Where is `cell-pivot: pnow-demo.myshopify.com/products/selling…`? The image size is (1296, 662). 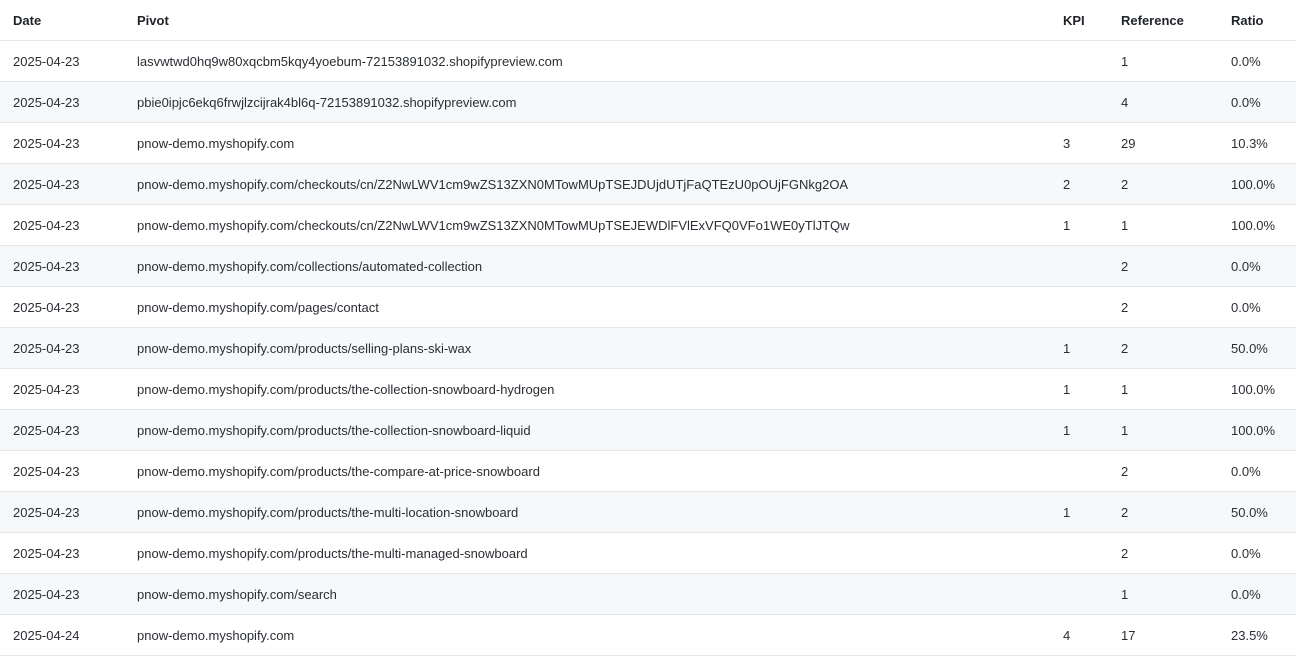 cell-pivot: pnow-demo.myshopify.com/products/selling… is located at coordinates (600, 348).